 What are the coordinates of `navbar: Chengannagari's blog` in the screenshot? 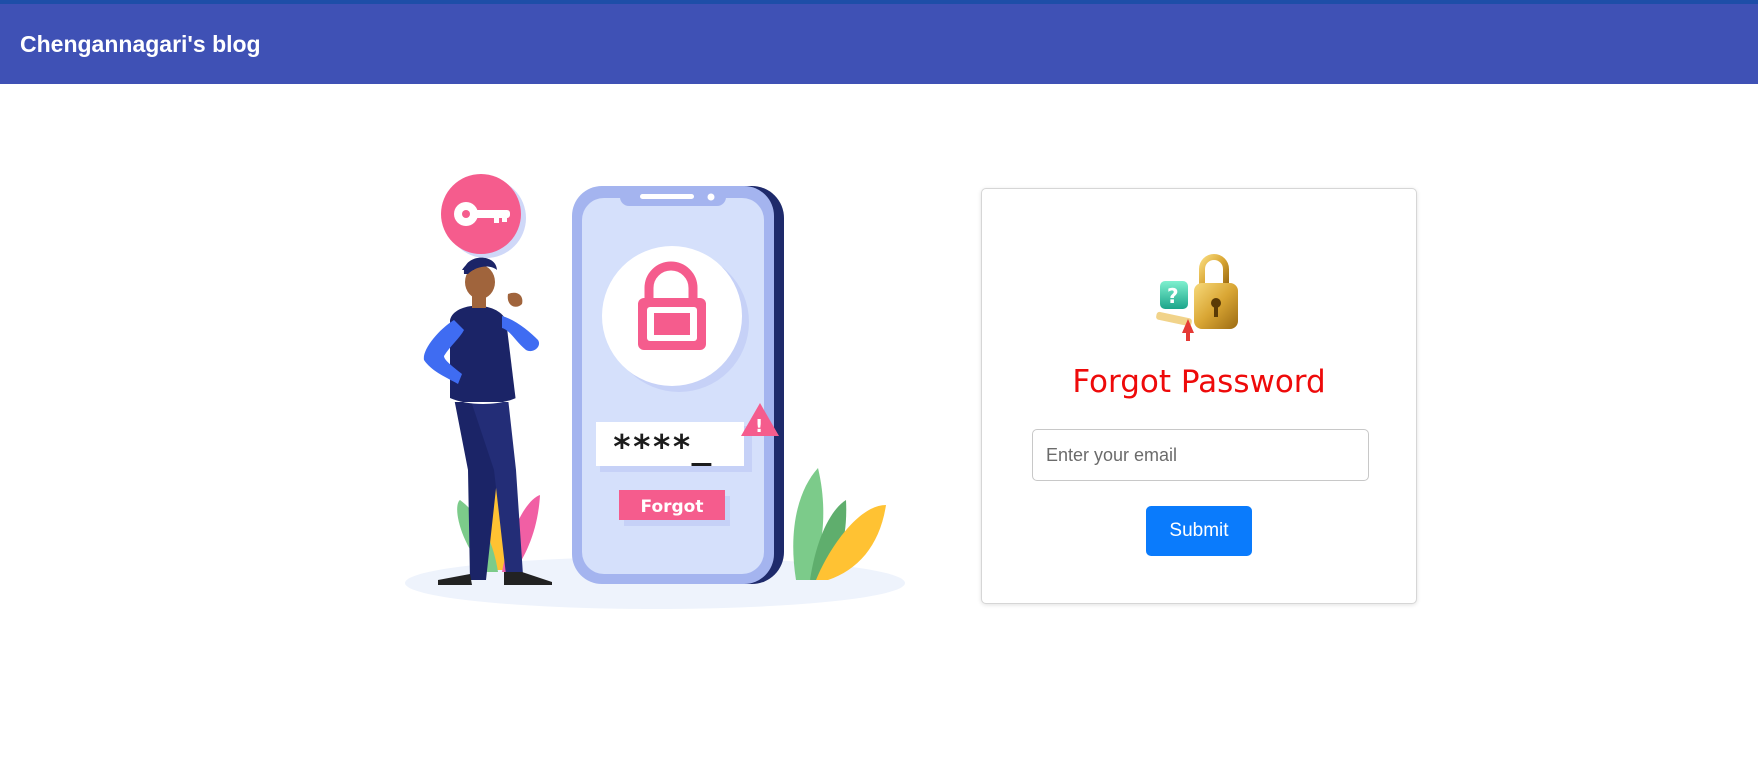 It's located at (879, 44).